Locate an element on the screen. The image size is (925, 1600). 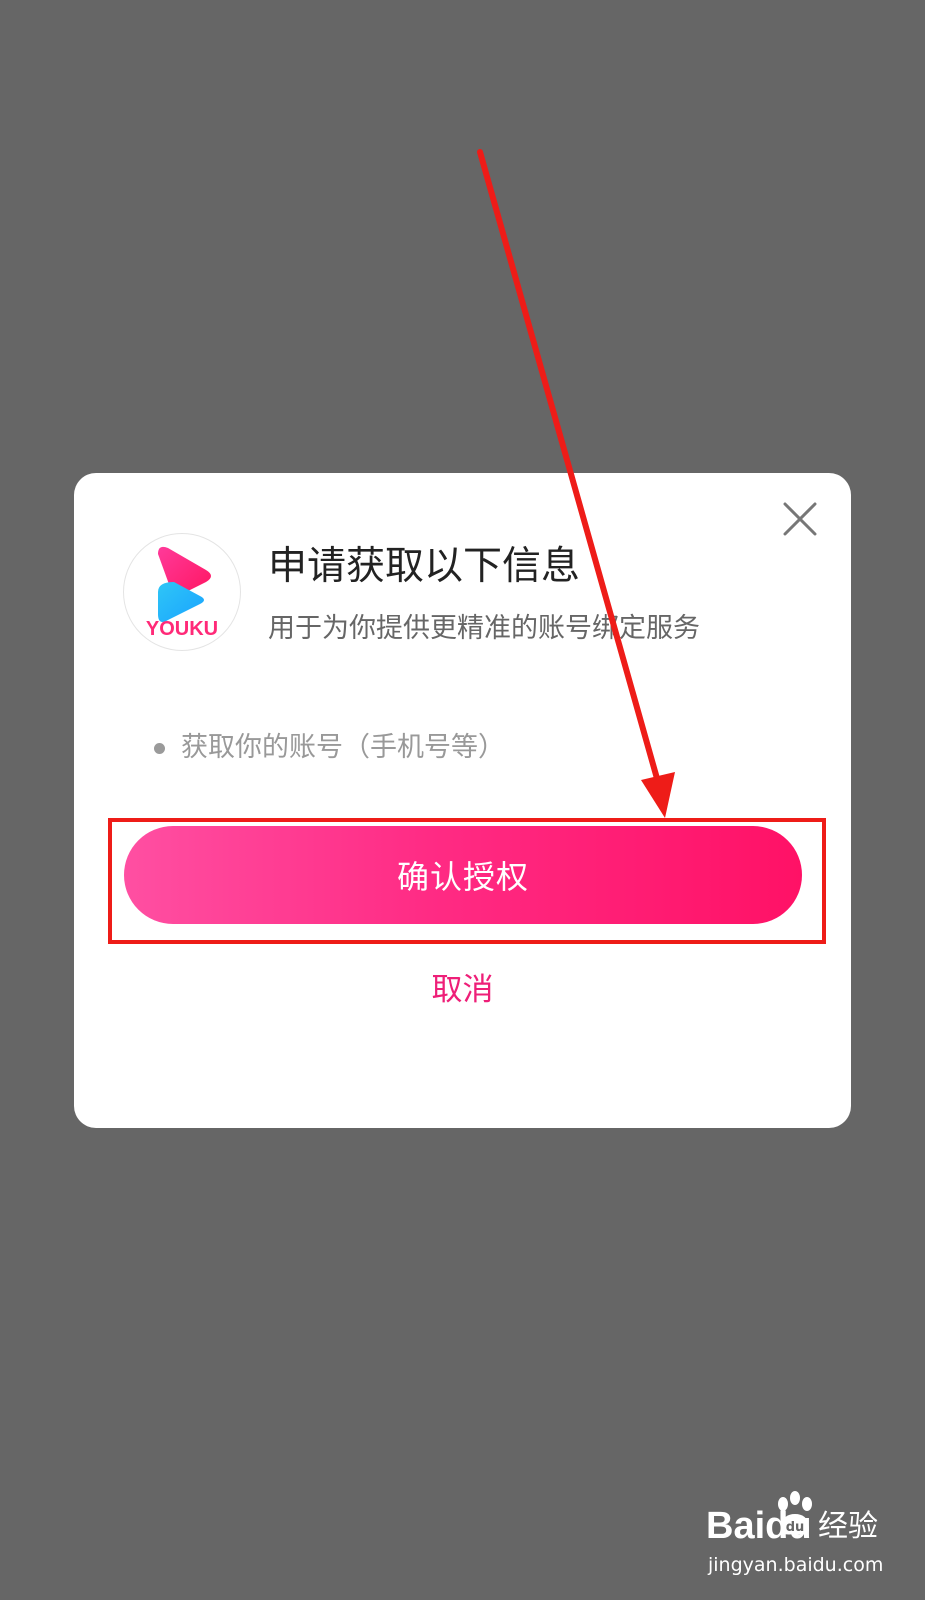
app-logo: YOUKU is located at coordinates (182, 592).